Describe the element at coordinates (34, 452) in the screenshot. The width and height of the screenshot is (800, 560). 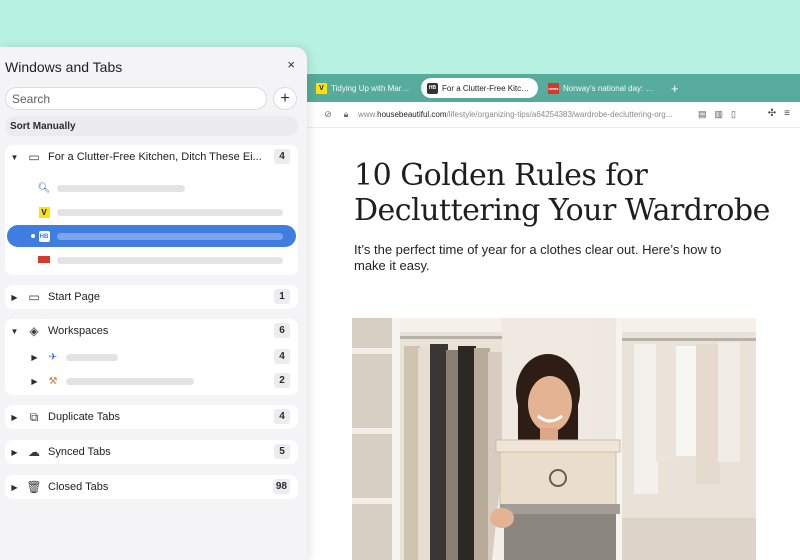
I see `cloud-icon: ☁` at that location.